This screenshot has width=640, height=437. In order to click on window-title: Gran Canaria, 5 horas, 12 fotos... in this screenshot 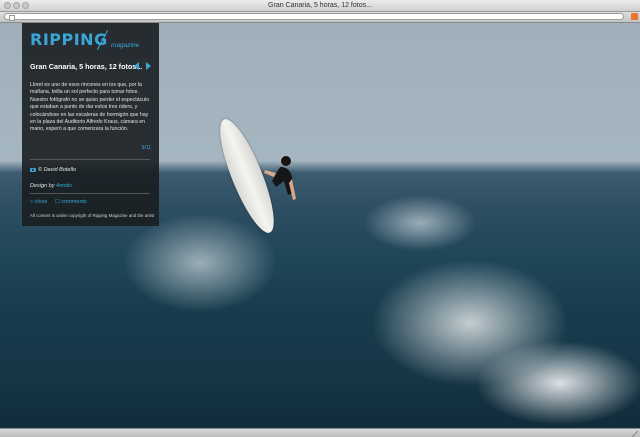, I will do `click(320, 5)`.